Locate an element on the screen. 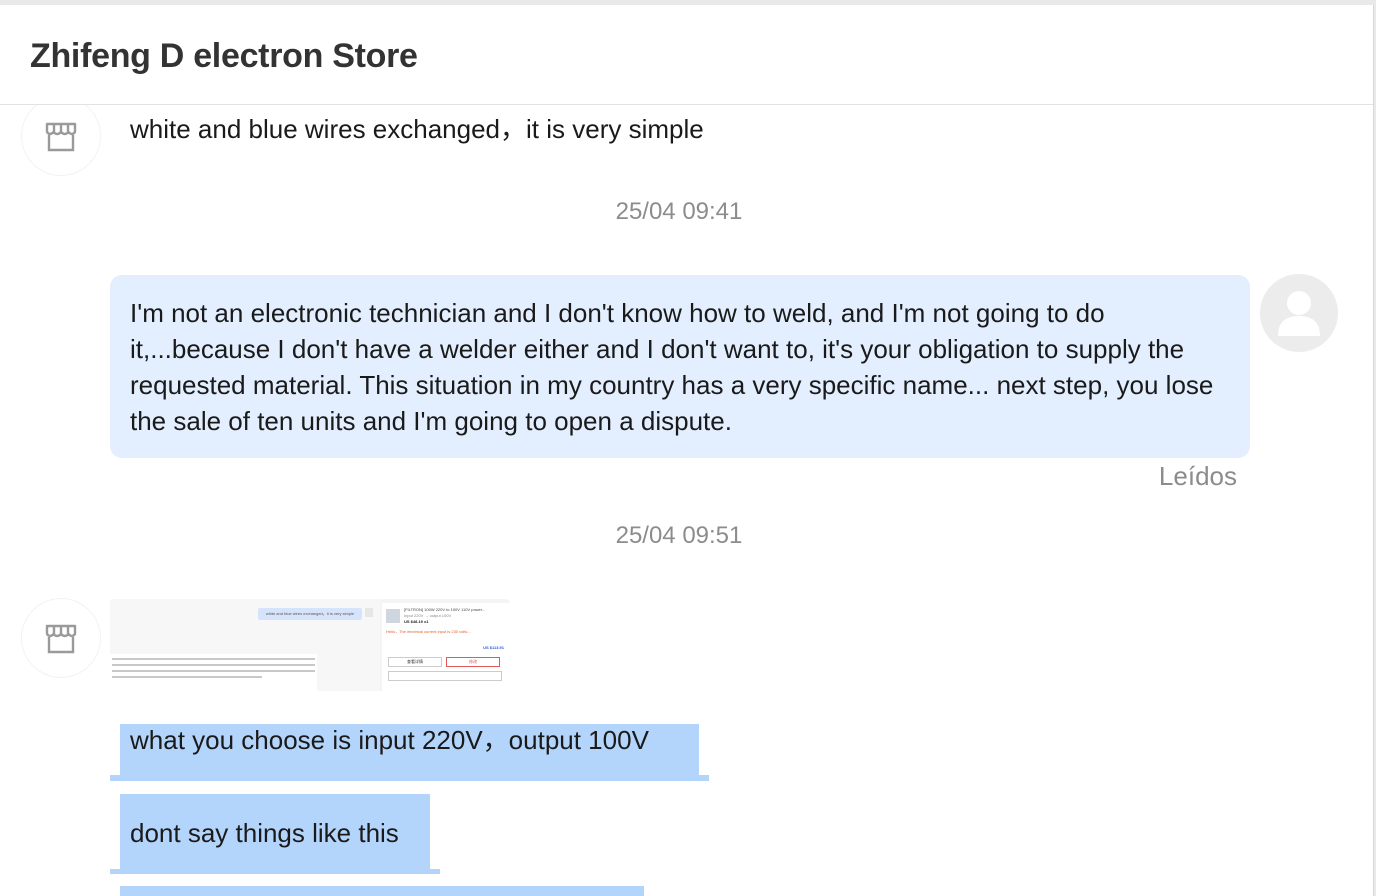 Image resolution: width=1376 pixels, height=896 pixels. thumb-total: US $113.91 is located at coordinates (493, 647).